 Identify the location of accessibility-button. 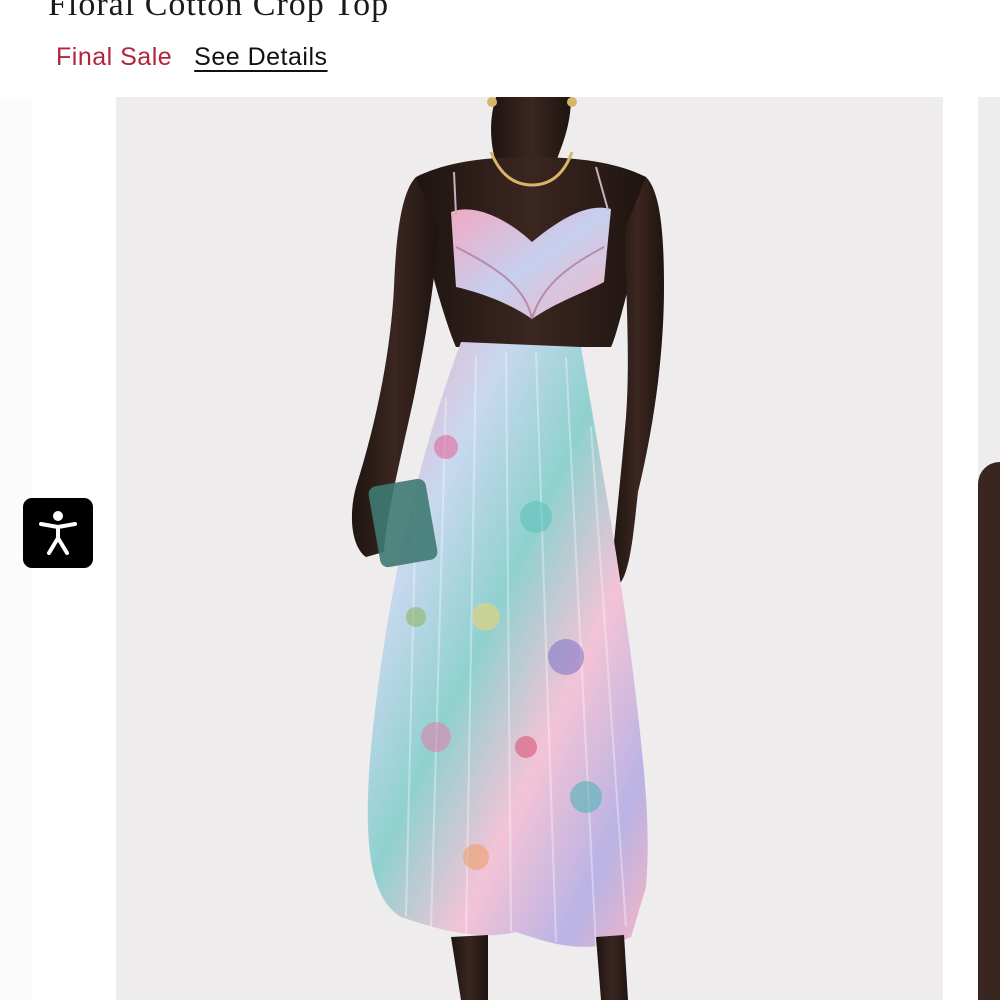
(58, 533).